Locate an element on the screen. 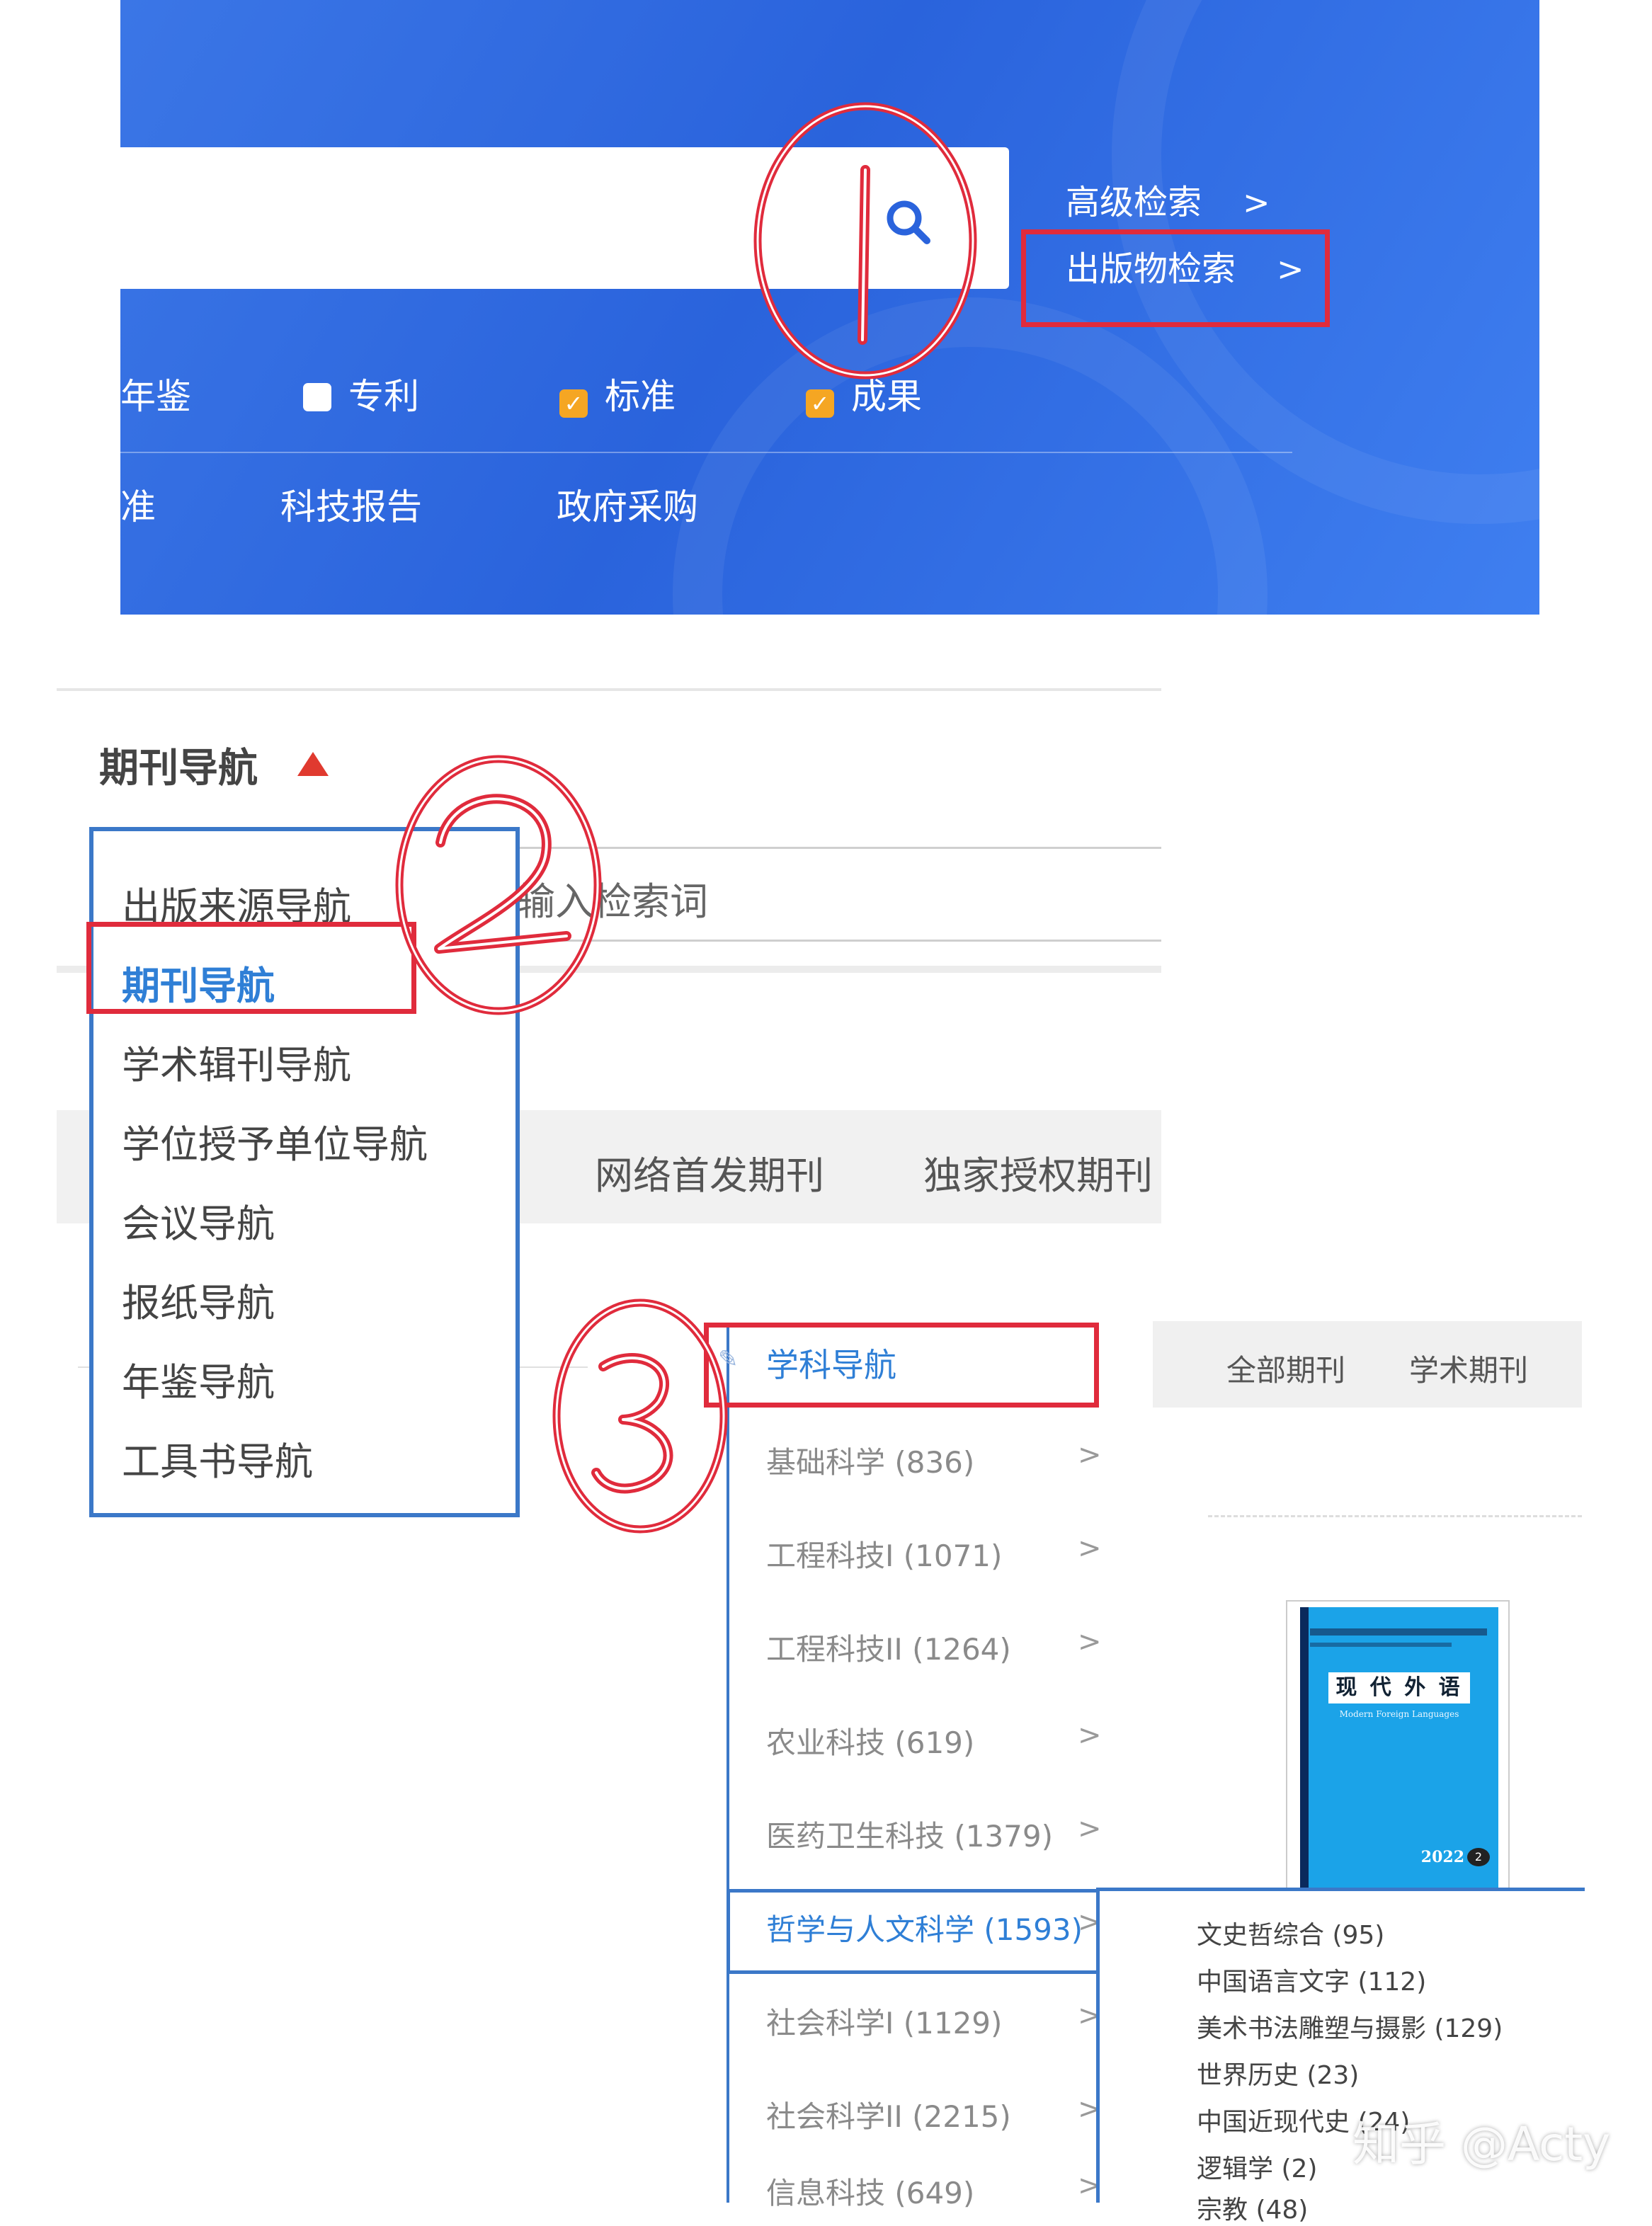 The width and height of the screenshot is (1652, 2226). annotation-label-3: 3 is located at coordinates (3, 1).